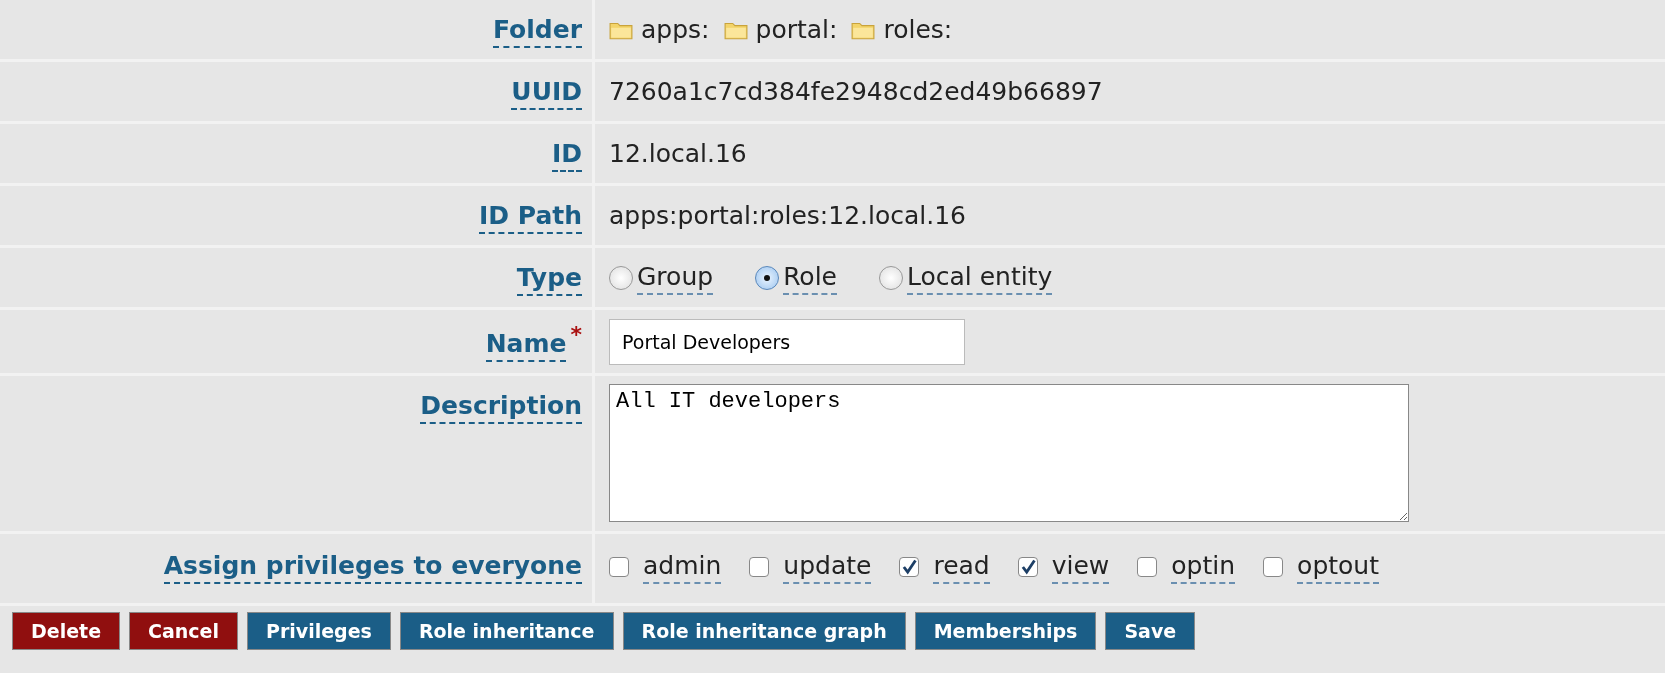 The image size is (1665, 673). I want to click on folder-link: apps:, so click(675, 29).